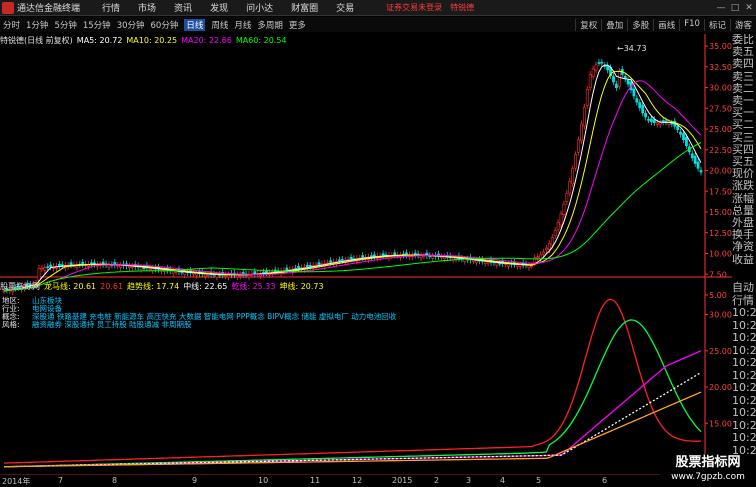 Image resolution: width=756 pixels, height=487 pixels. Describe the element at coordinates (112, 286) in the screenshot. I see `indicator-label-longma-red: 20.61` at that location.